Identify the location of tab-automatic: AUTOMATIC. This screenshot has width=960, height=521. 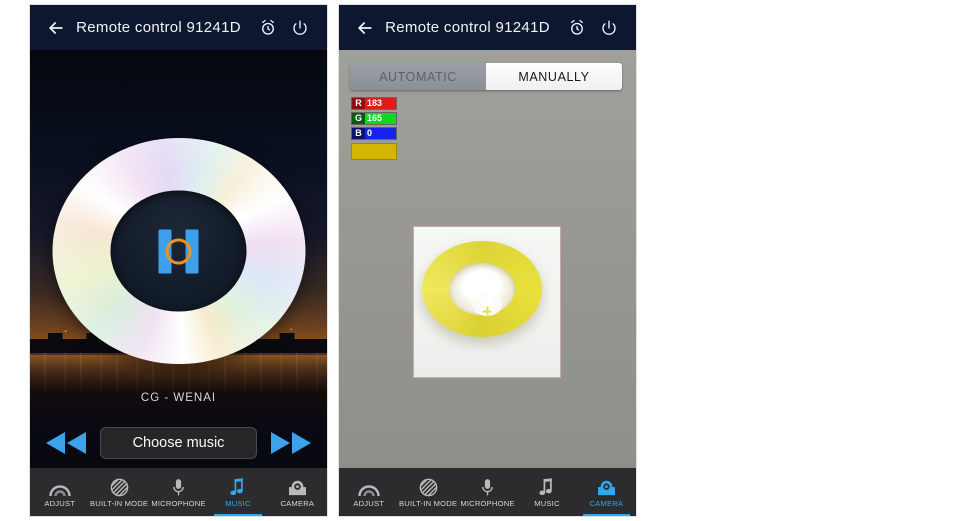
(418, 76).